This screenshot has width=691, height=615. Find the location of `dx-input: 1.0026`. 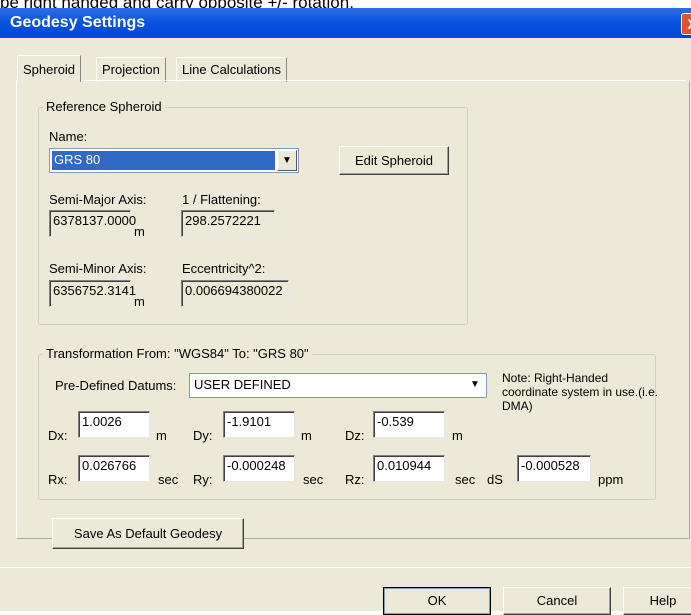

dx-input: 1.0026 is located at coordinates (114, 424).